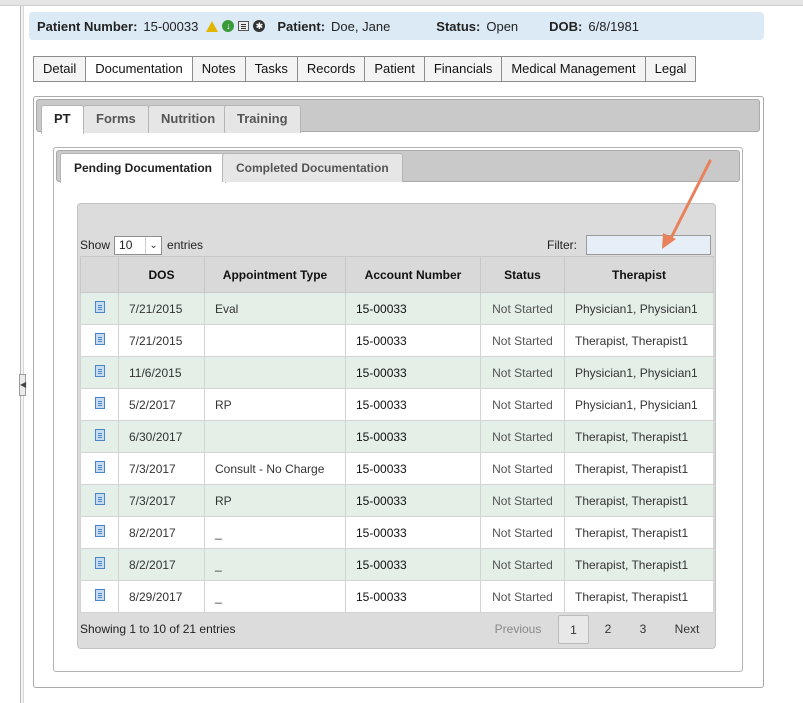 The height and width of the screenshot is (703, 803). I want to click on cell-appointment-type: Consult - No Charge, so click(275, 468).